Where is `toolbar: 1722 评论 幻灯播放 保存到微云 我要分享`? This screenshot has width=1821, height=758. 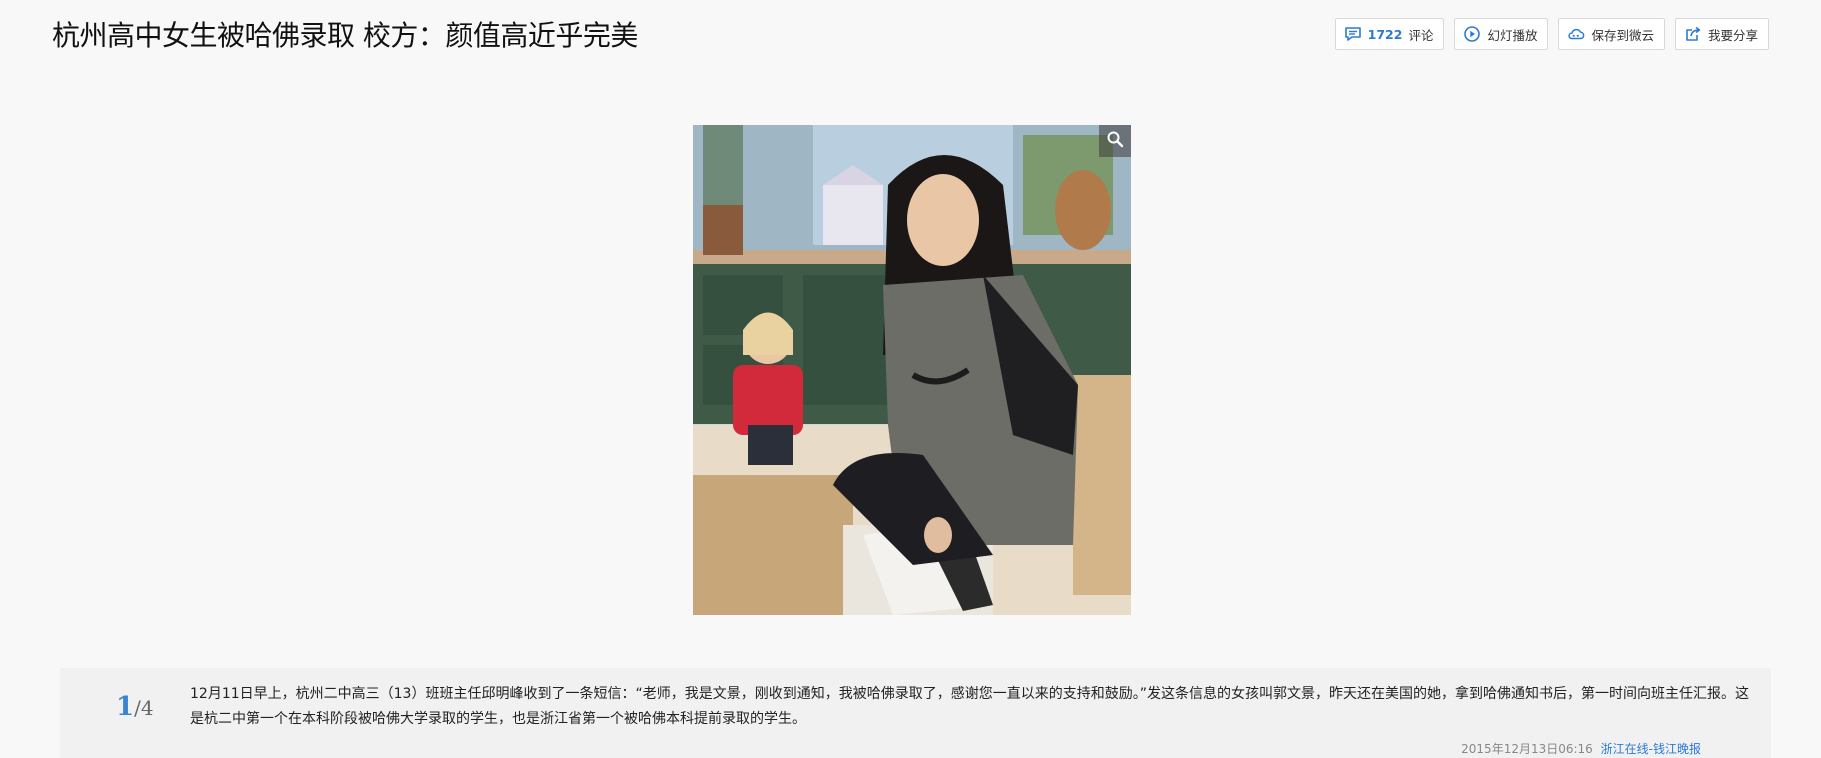 toolbar: 1722 评论 幻灯播放 保存到微云 我要分享 is located at coordinates (1551, 34).